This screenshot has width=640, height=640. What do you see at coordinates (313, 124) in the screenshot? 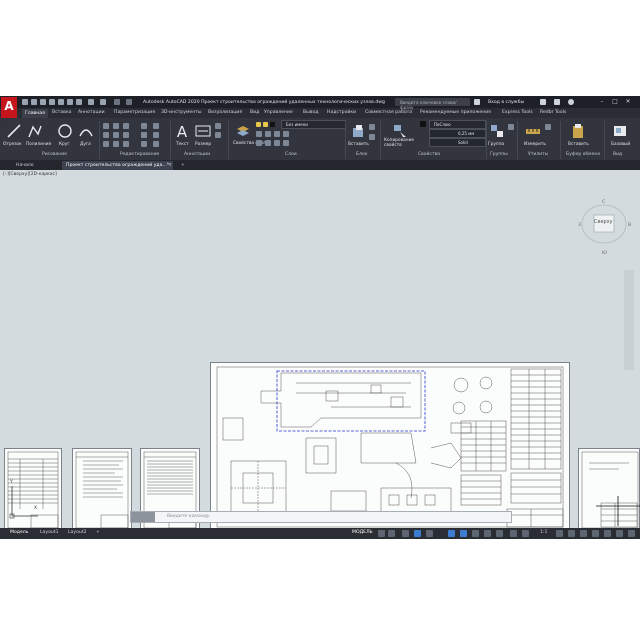
I see `layer-dropdown: Без имени` at bounding box center [313, 124].